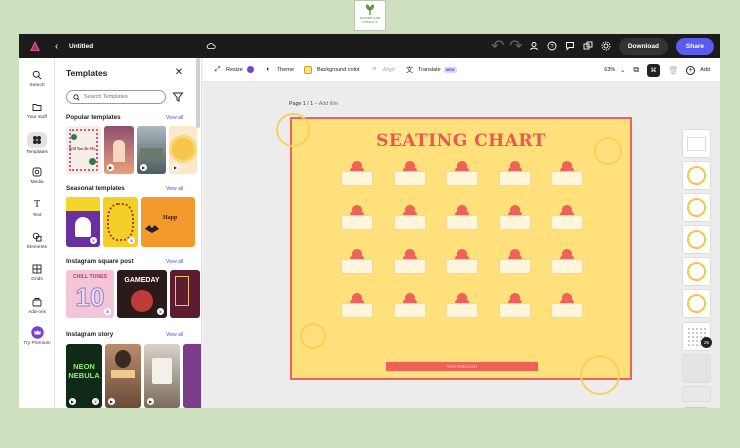 The image size is (740, 448). I want to click on top-bar: ‹ Untitled ↶ ↷ ? Download Share, so click(369, 46).